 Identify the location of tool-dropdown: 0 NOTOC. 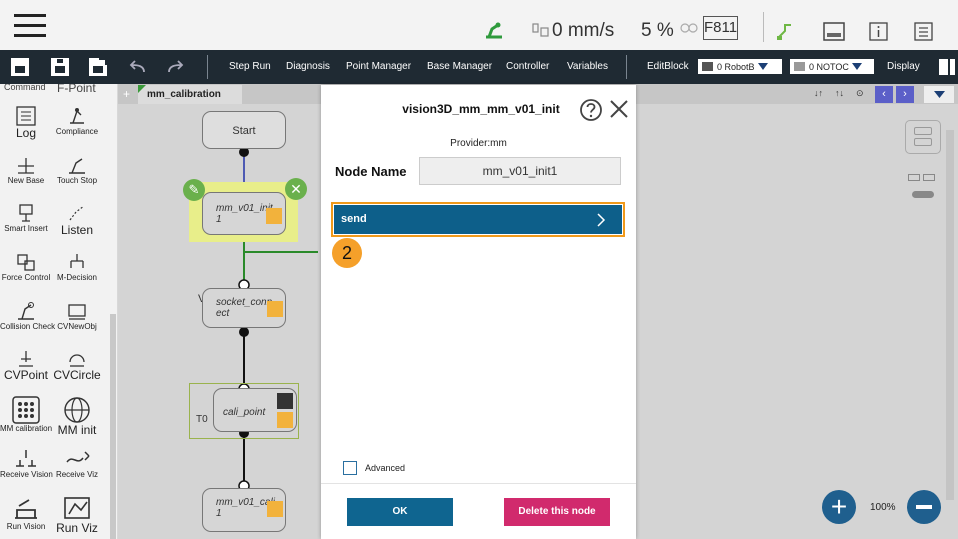
(832, 66).